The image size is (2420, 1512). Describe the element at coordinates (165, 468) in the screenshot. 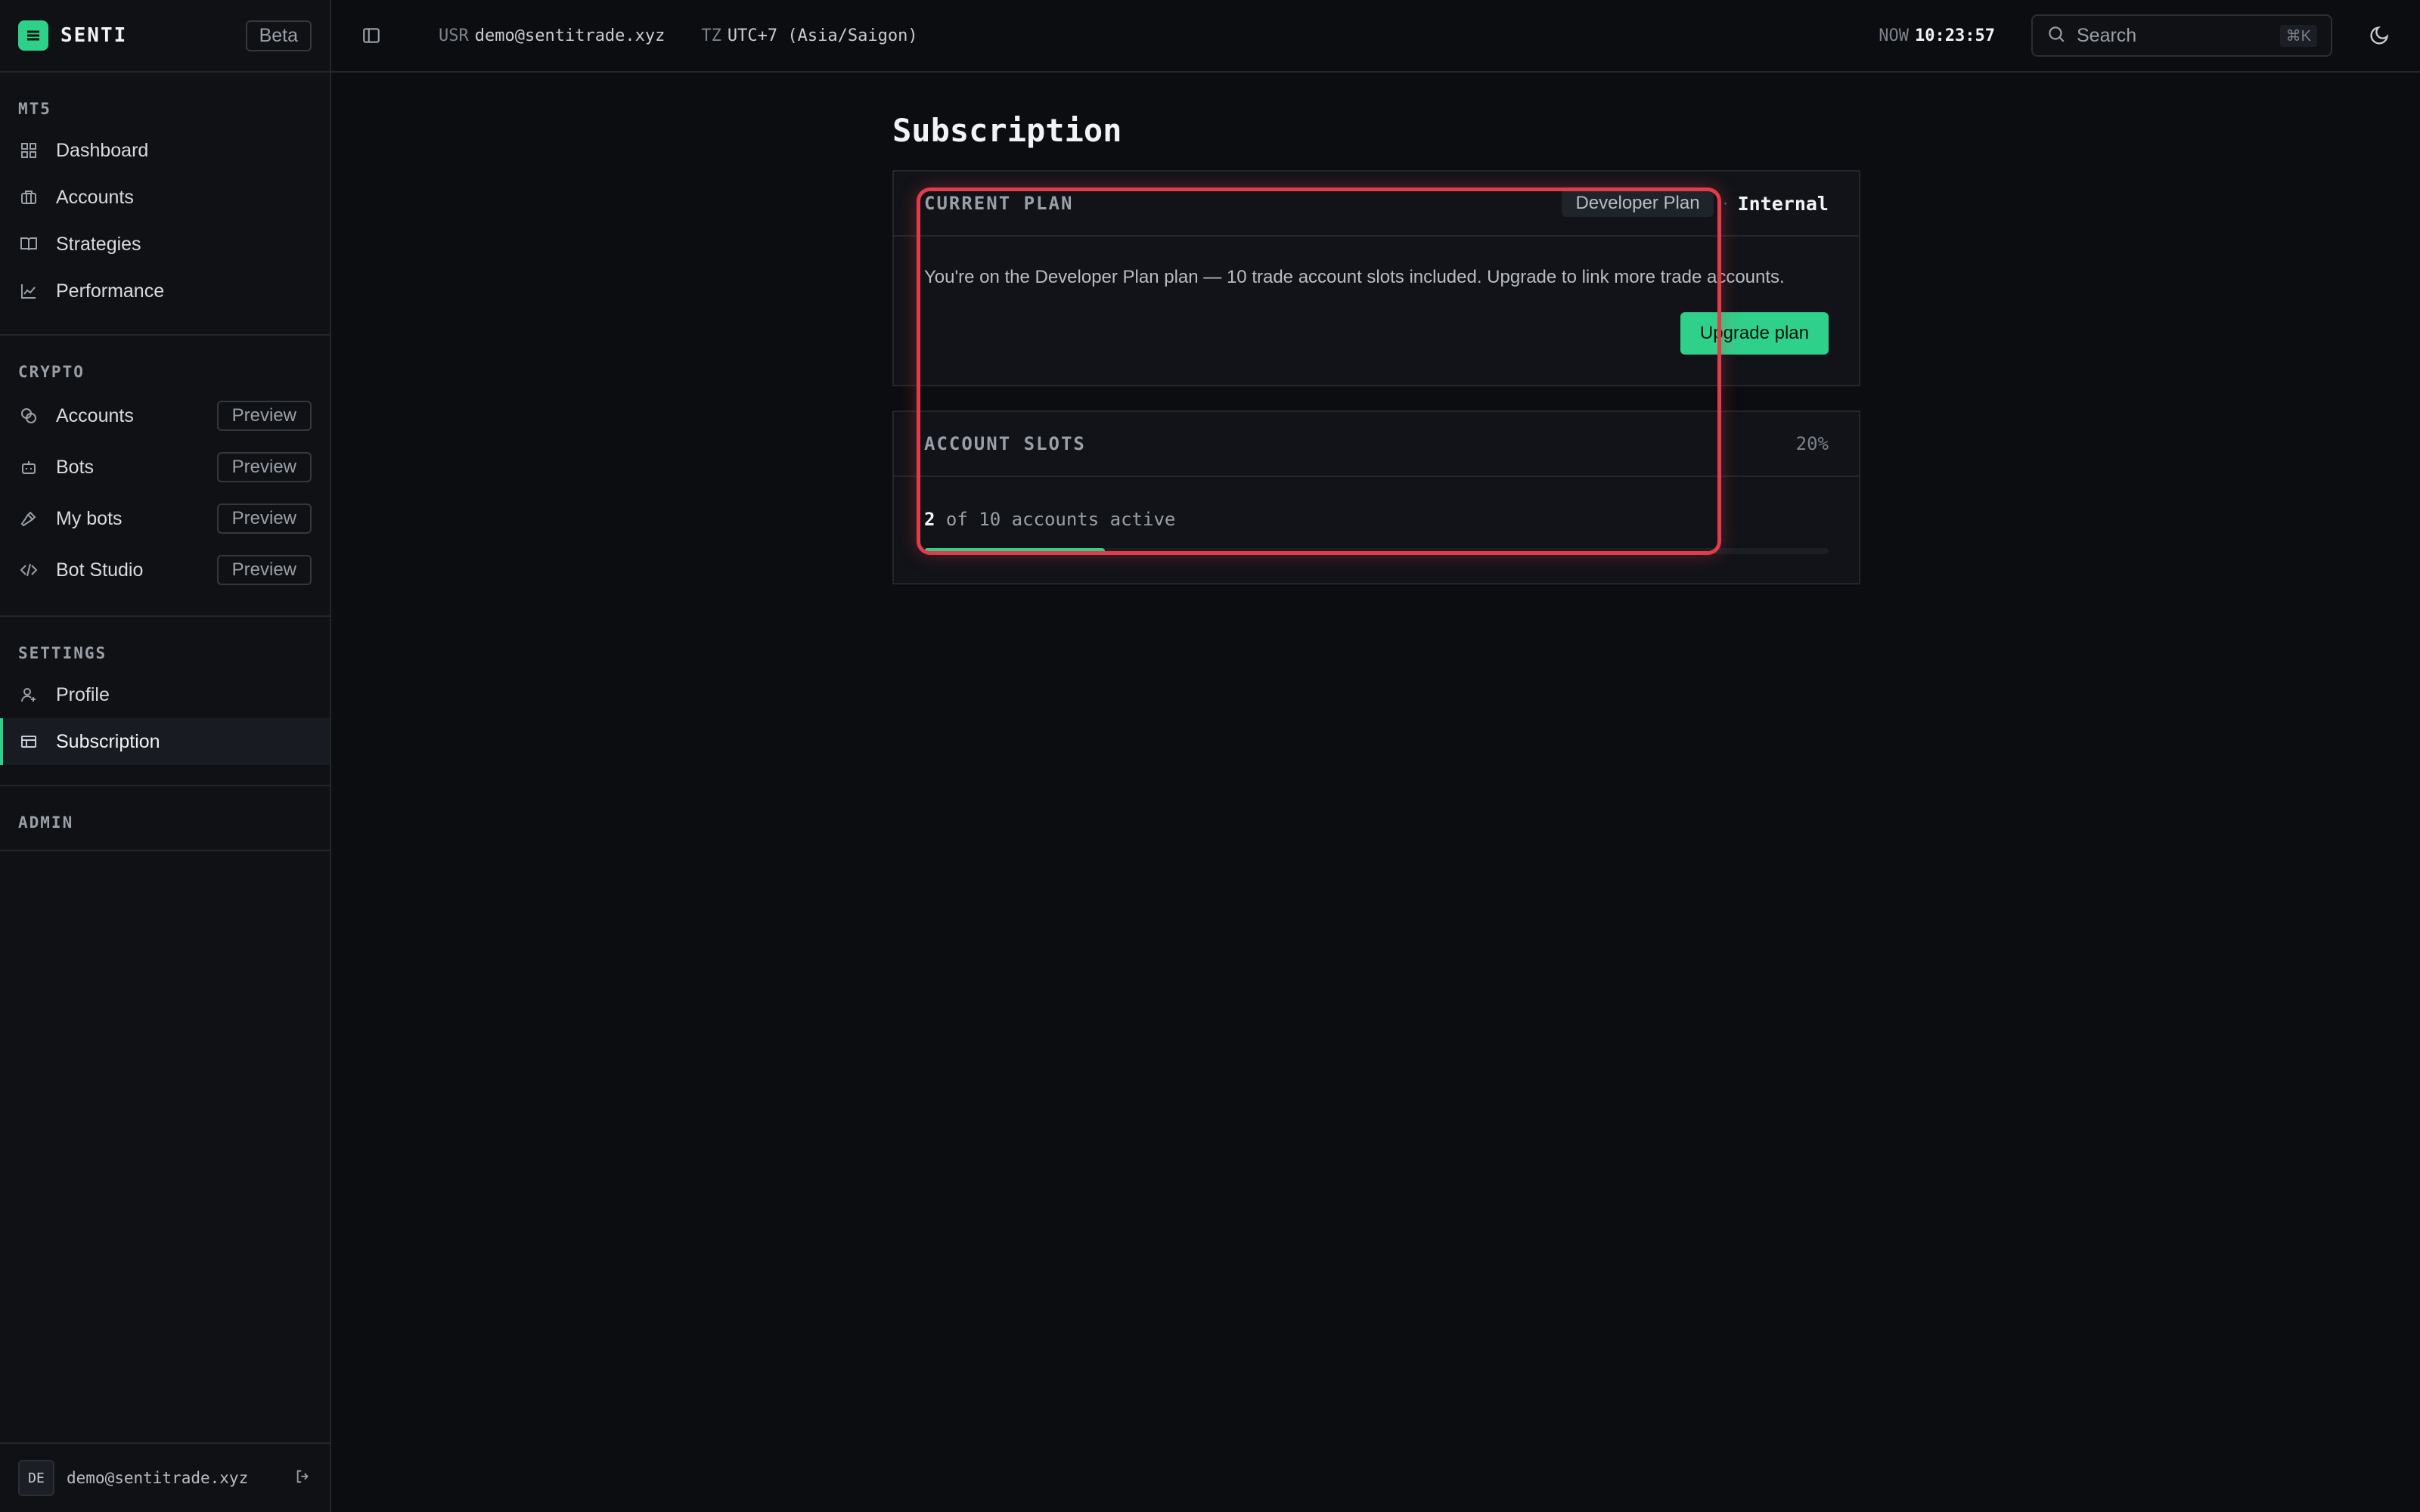

I see `sidebar-item-bots: Bots Preview` at that location.